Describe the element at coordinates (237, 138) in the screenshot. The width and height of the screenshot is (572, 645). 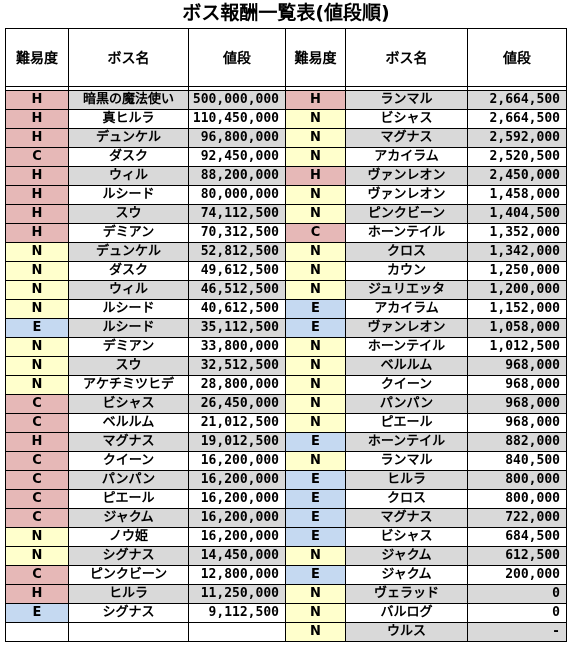
I see `price-cell: 96,800,000` at that location.